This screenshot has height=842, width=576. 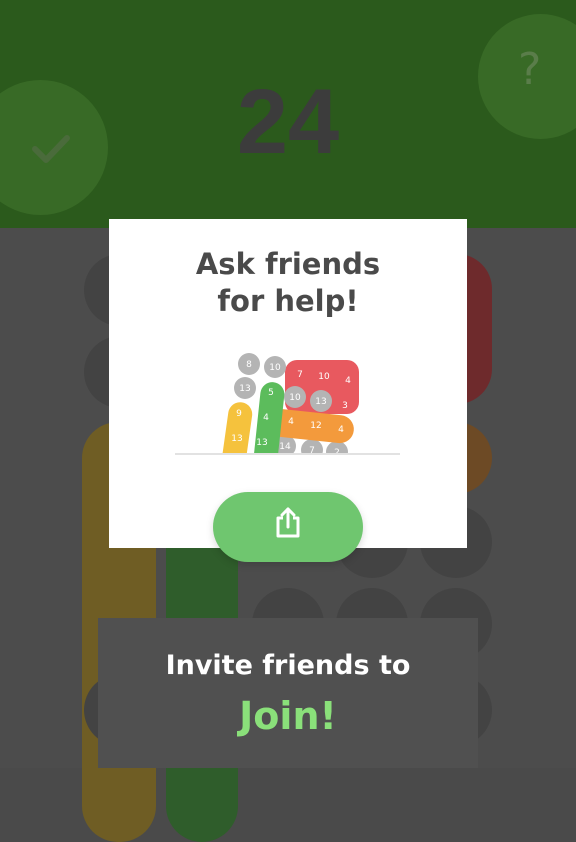 I want to click on illus-number: 9, so click(x=239, y=414).